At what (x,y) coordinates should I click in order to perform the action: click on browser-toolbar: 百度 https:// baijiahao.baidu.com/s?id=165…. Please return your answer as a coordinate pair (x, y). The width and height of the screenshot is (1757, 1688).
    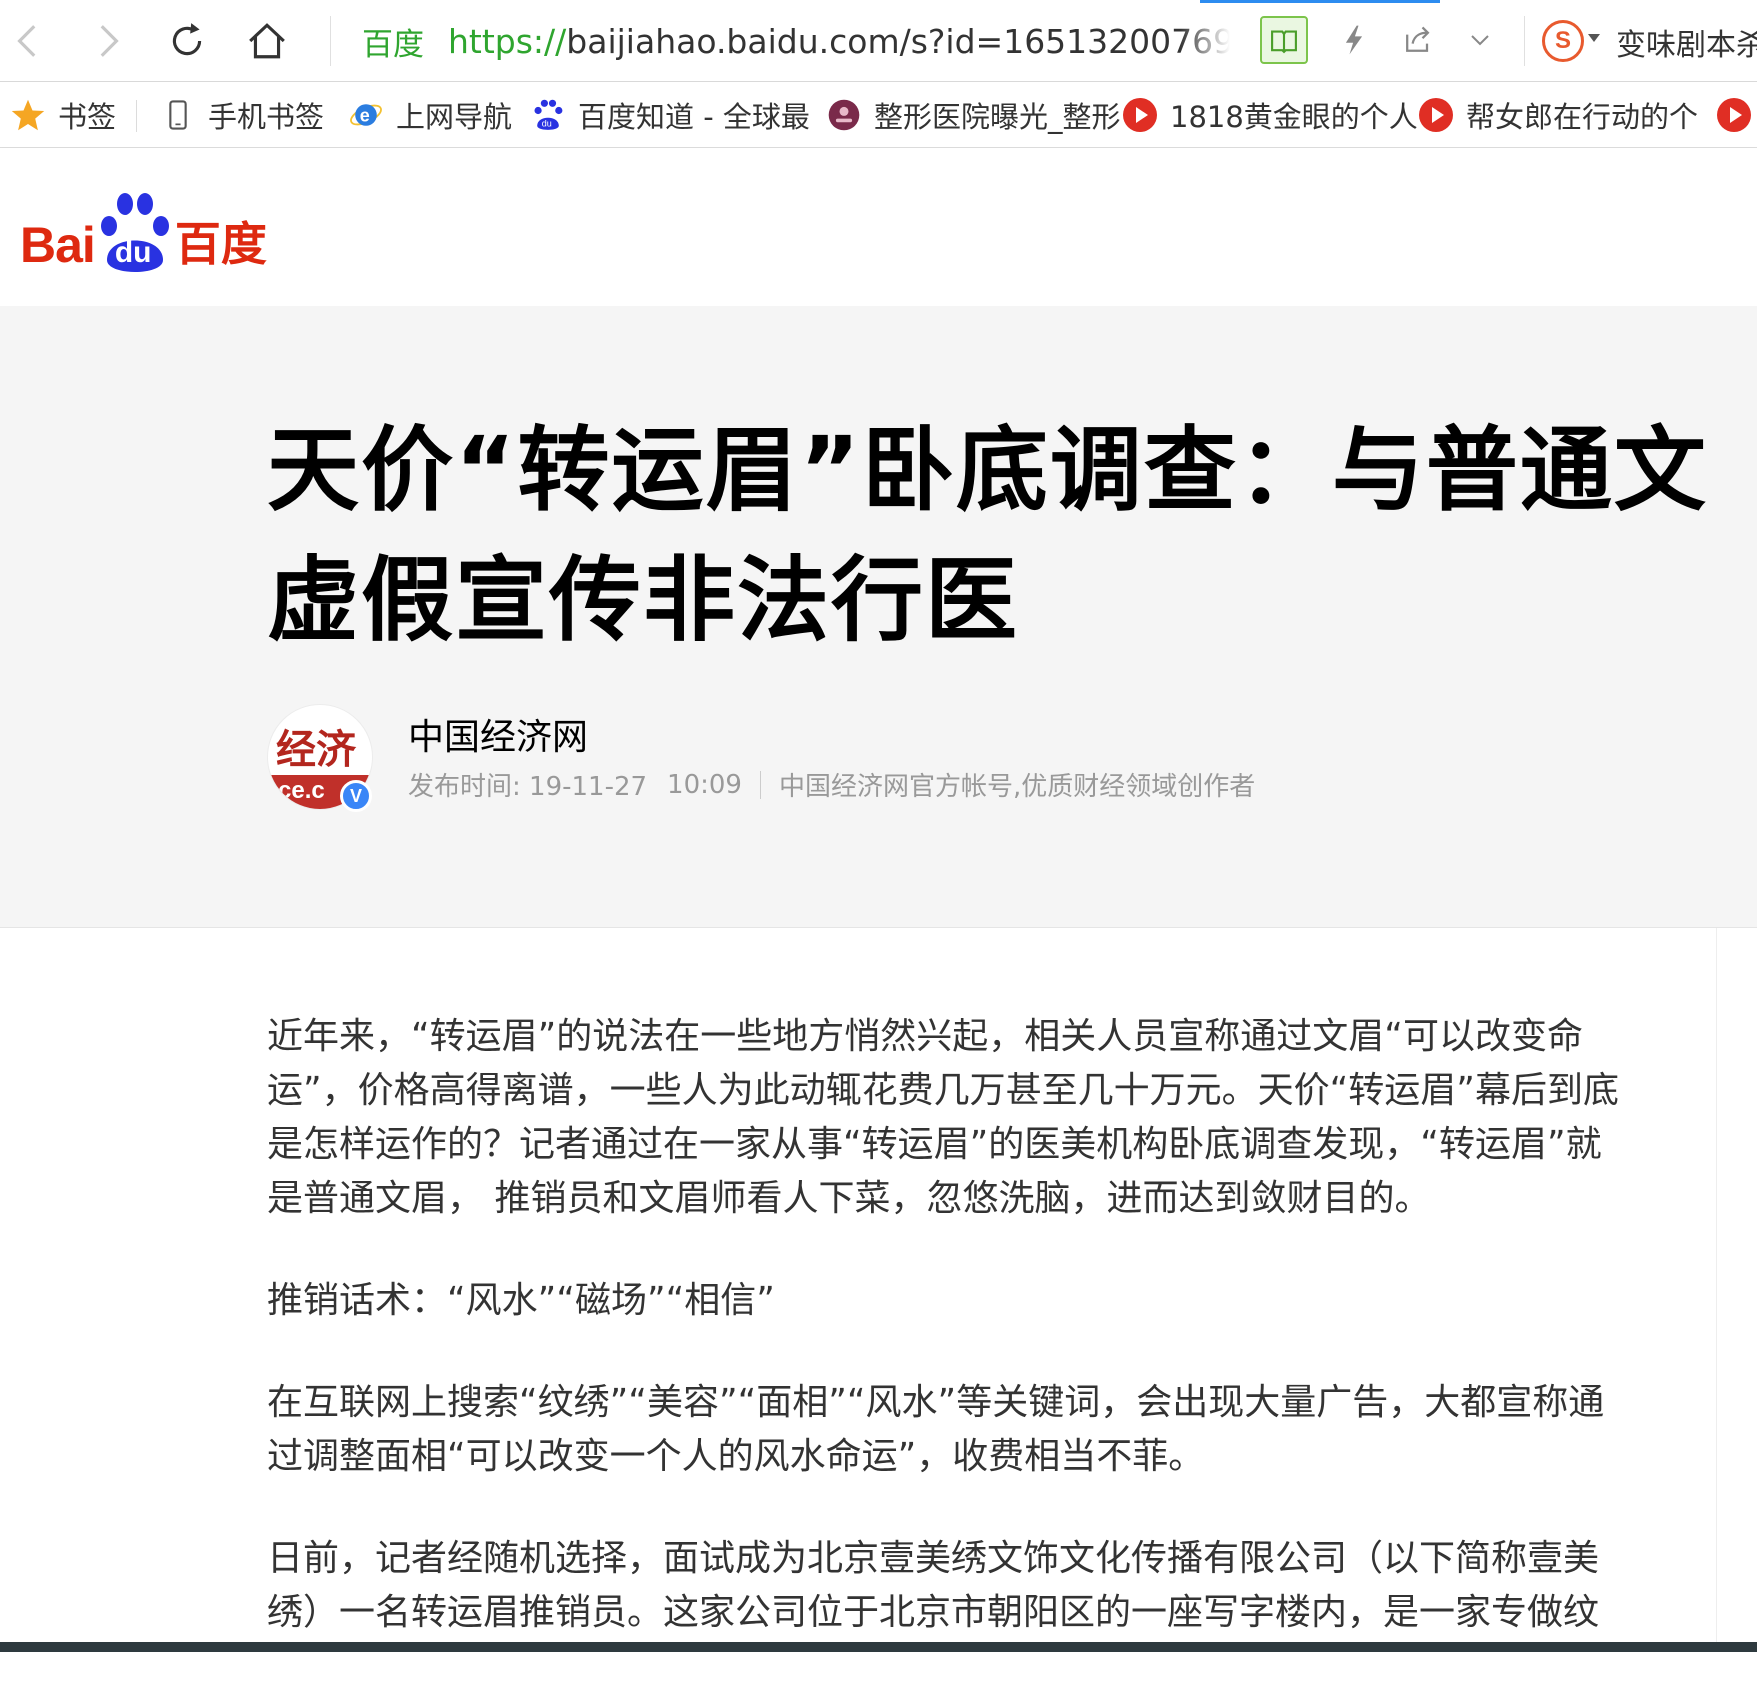
    Looking at the image, I should click on (878, 41).